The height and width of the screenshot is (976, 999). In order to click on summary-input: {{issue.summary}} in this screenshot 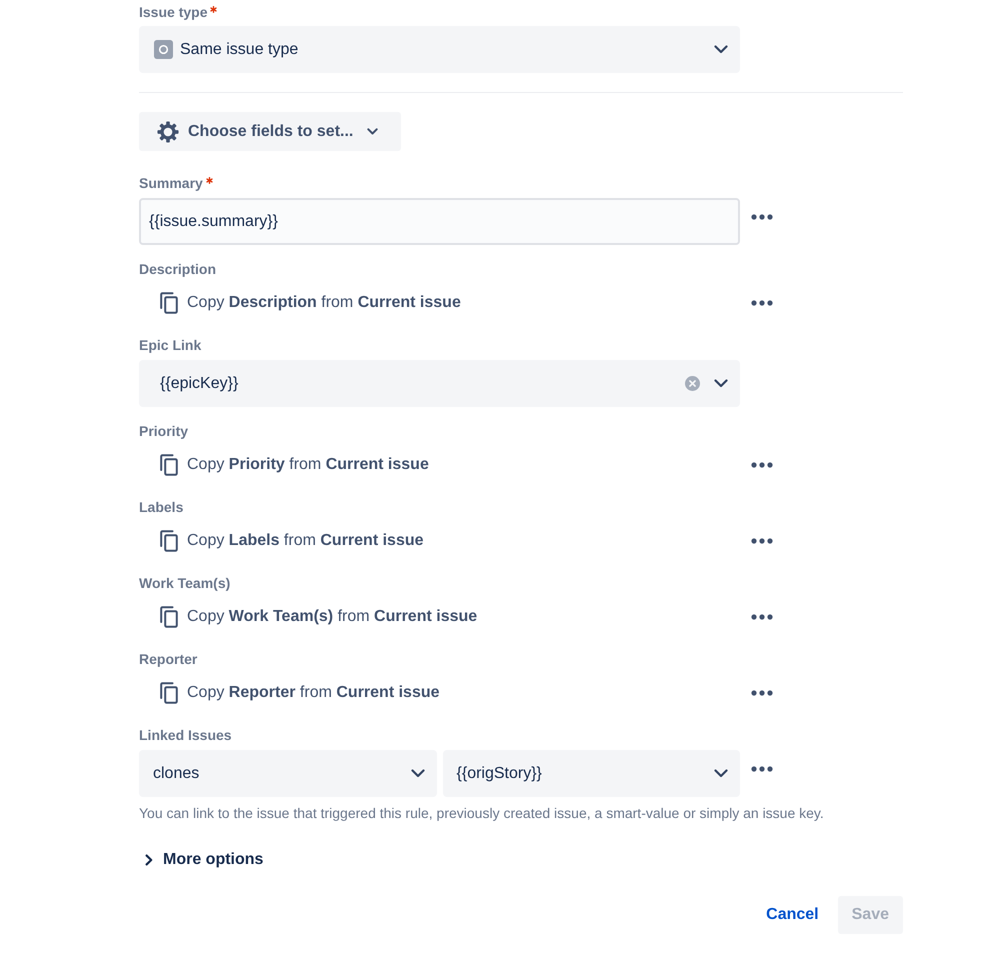, I will do `click(439, 221)`.